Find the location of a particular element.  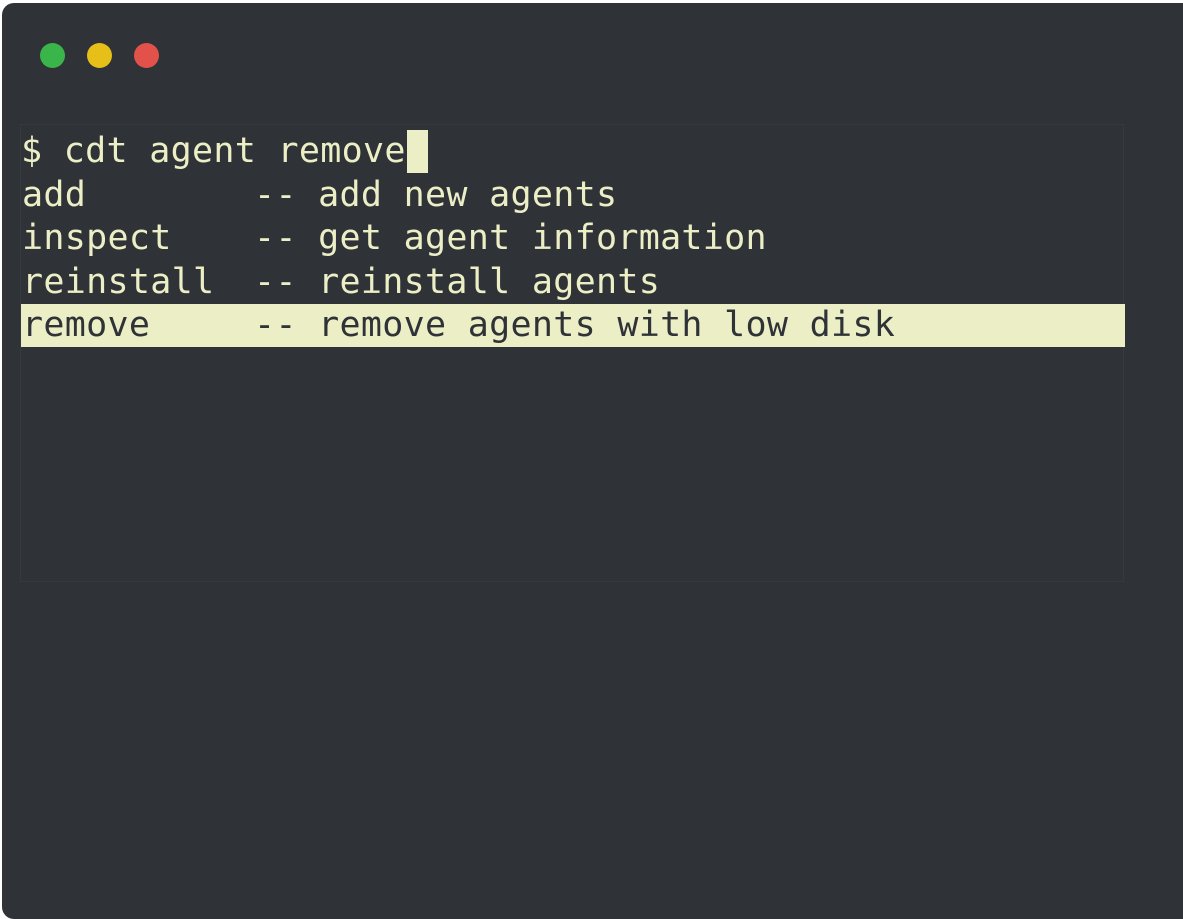

completion-item: add -- add new agents is located at coordinates (573, 195).